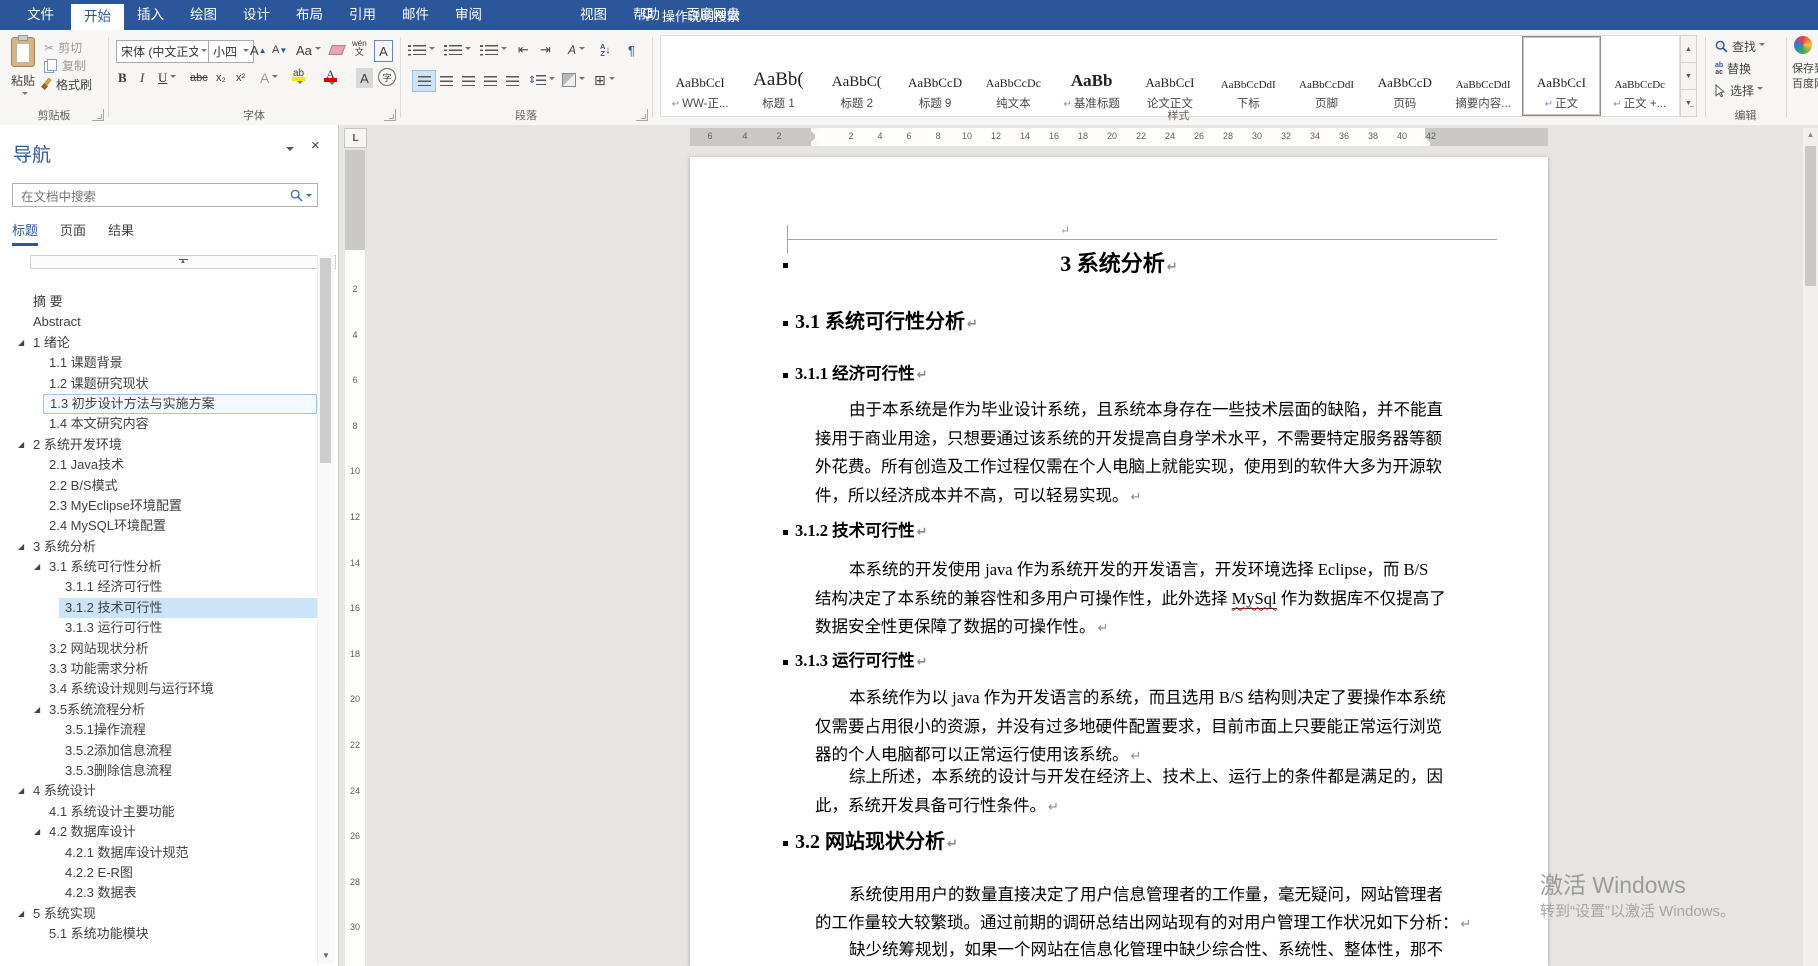 The width and height of the screenshot is (1818, 966). I want to click on gallery-scroll-down-icon: ▼, so click(1688, 76).